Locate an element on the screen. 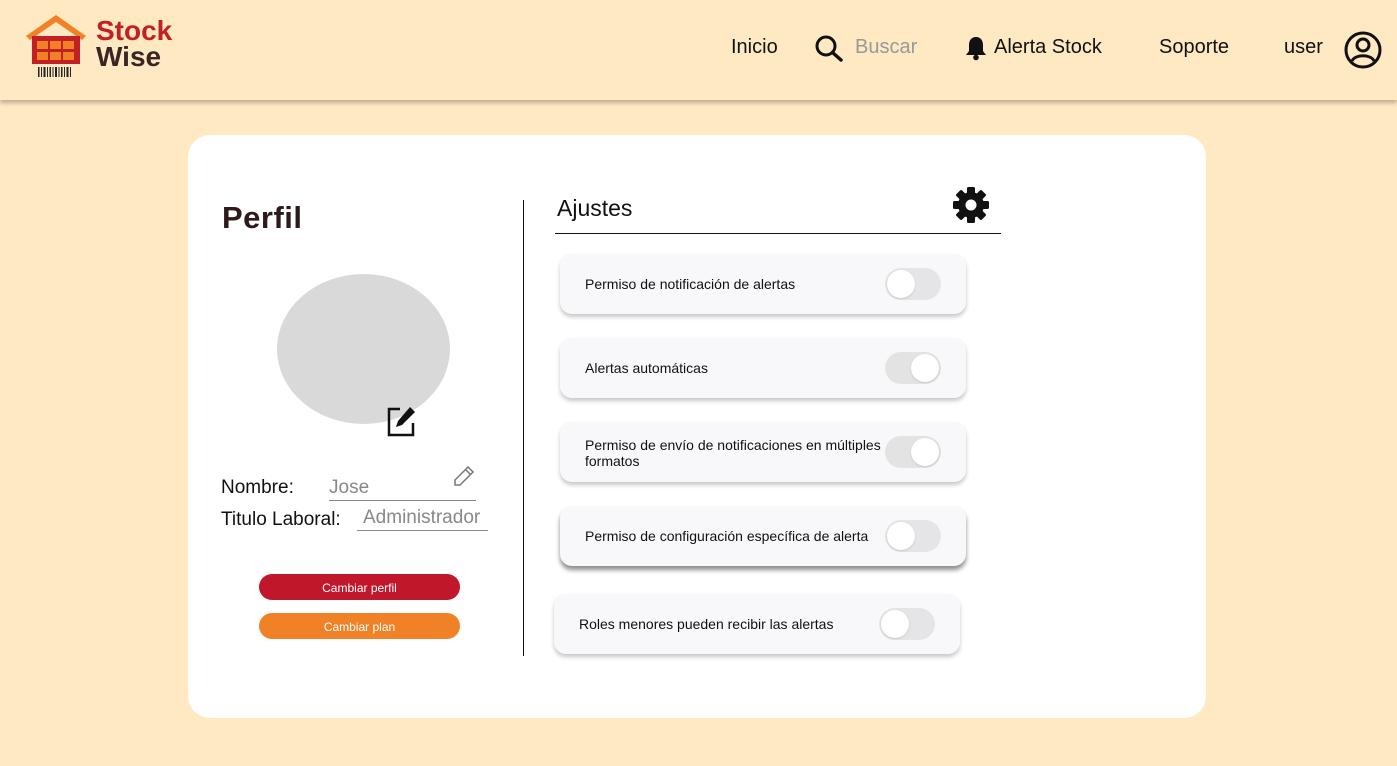  gear-icon is located at coordinates (971, 205).